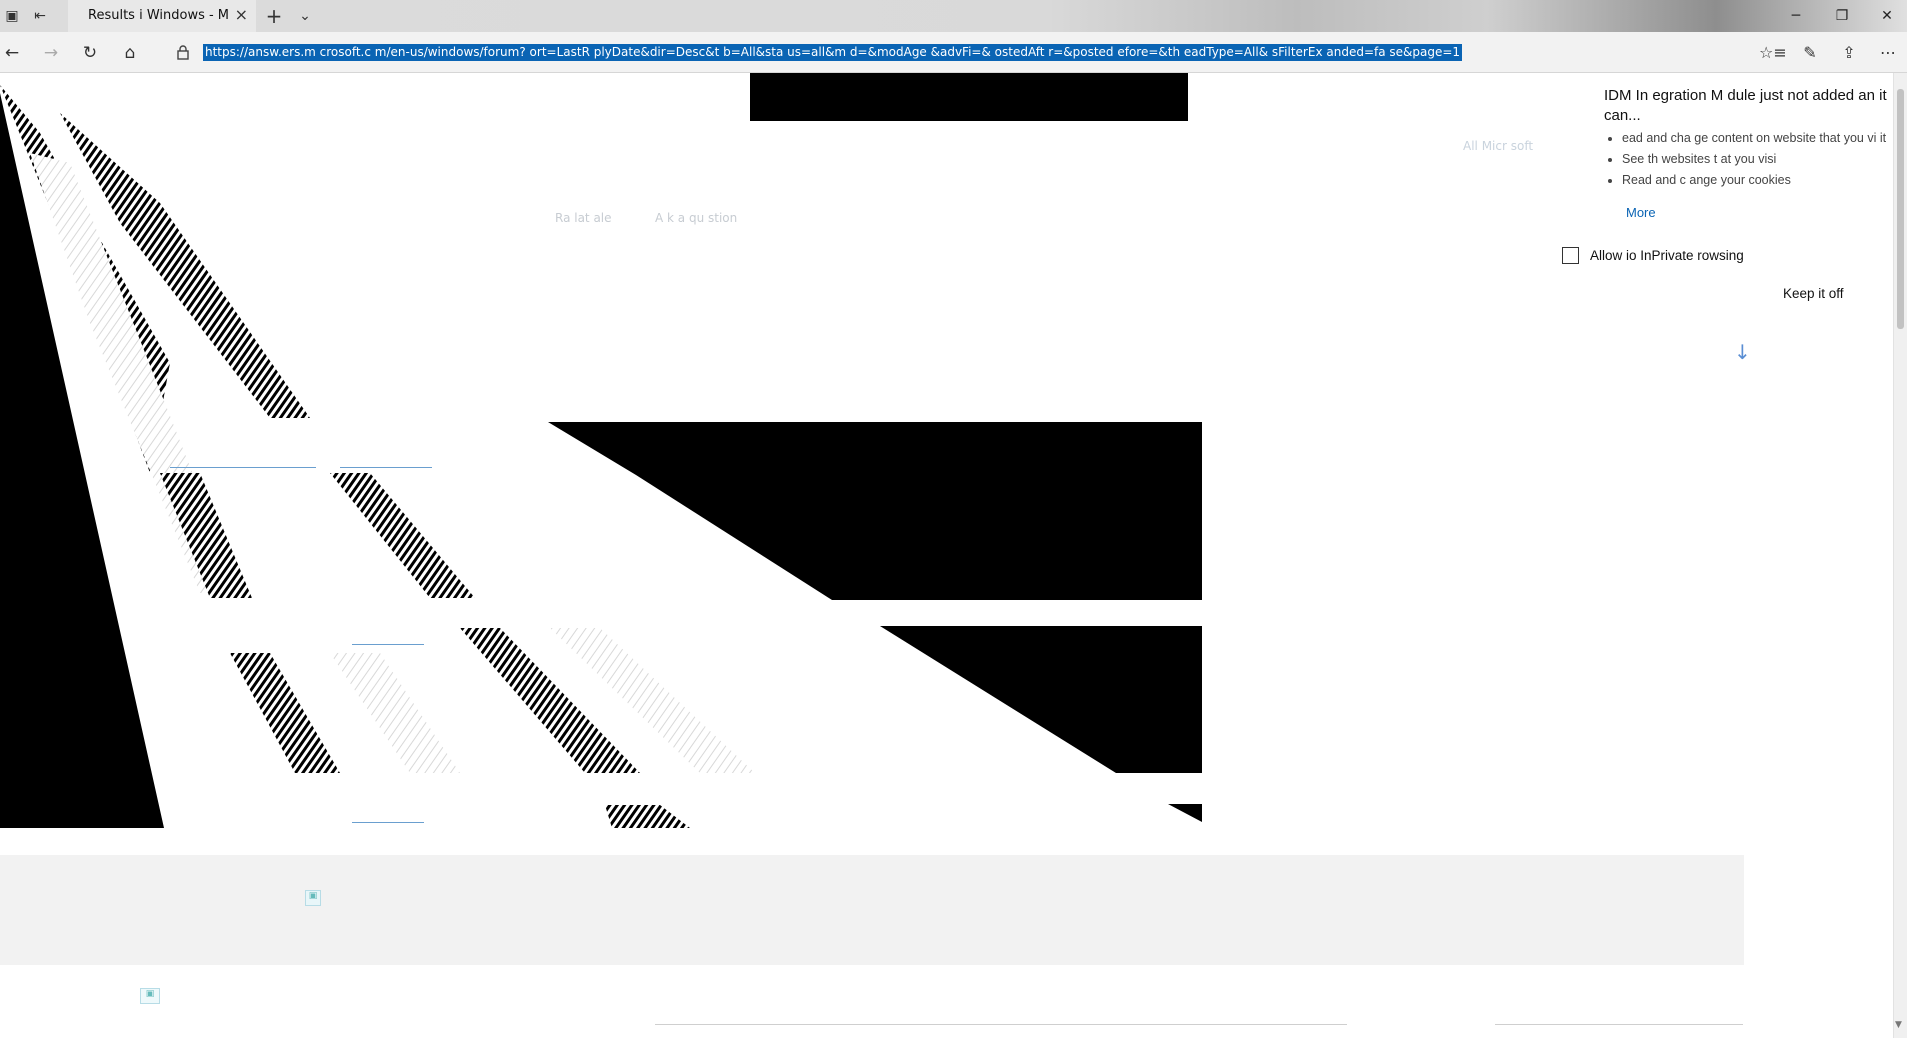  What do you see at coordinates (1570, 255) in the screenshot?
I see `allow-inprivate-checkbox` at bounding box center [1570, 255].